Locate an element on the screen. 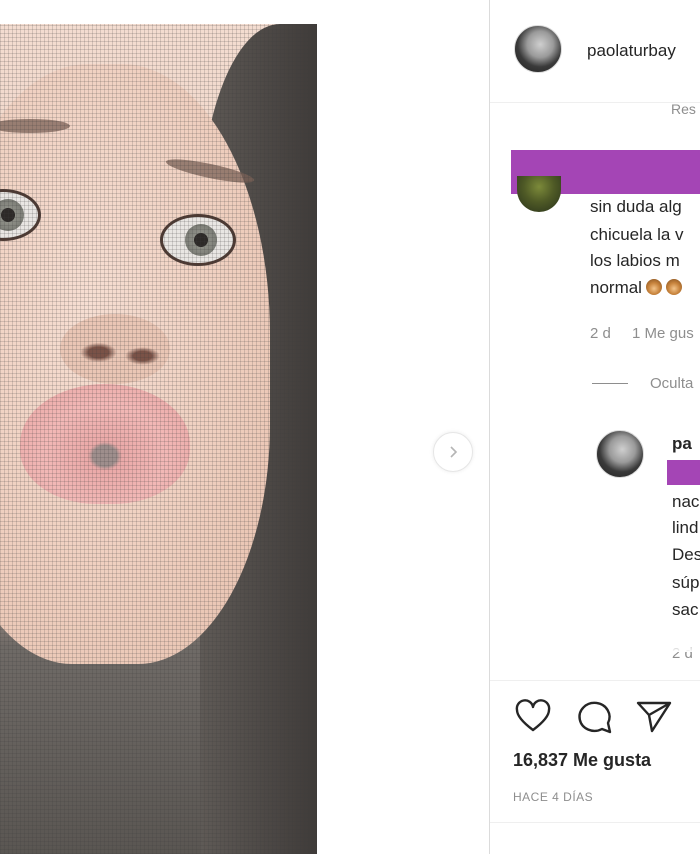 Image resolution: width=700 pixels, height=854 pixels. reply-line: súp is located at coordinates (686, 582).